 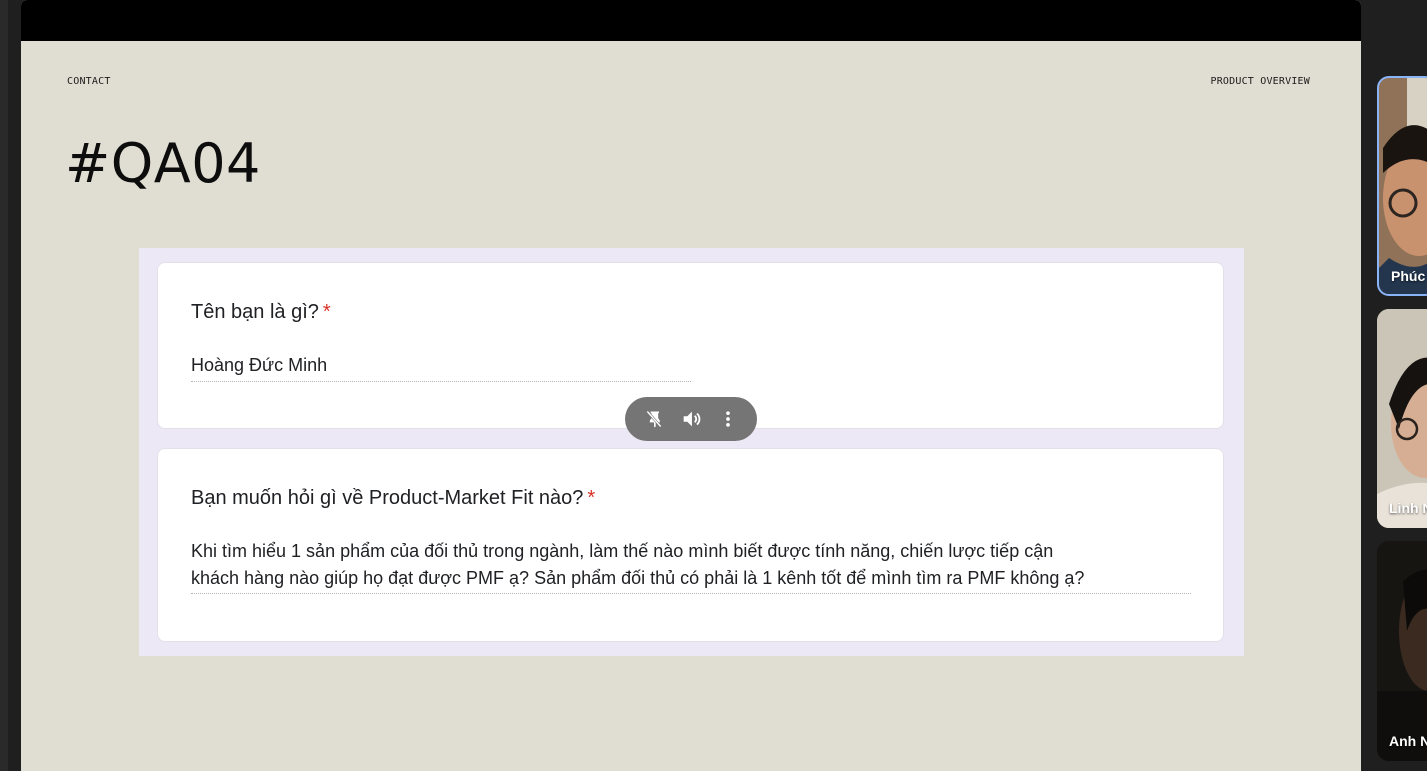 I want to click on participant-tile: Linh N, so click(x=1402, y=418).